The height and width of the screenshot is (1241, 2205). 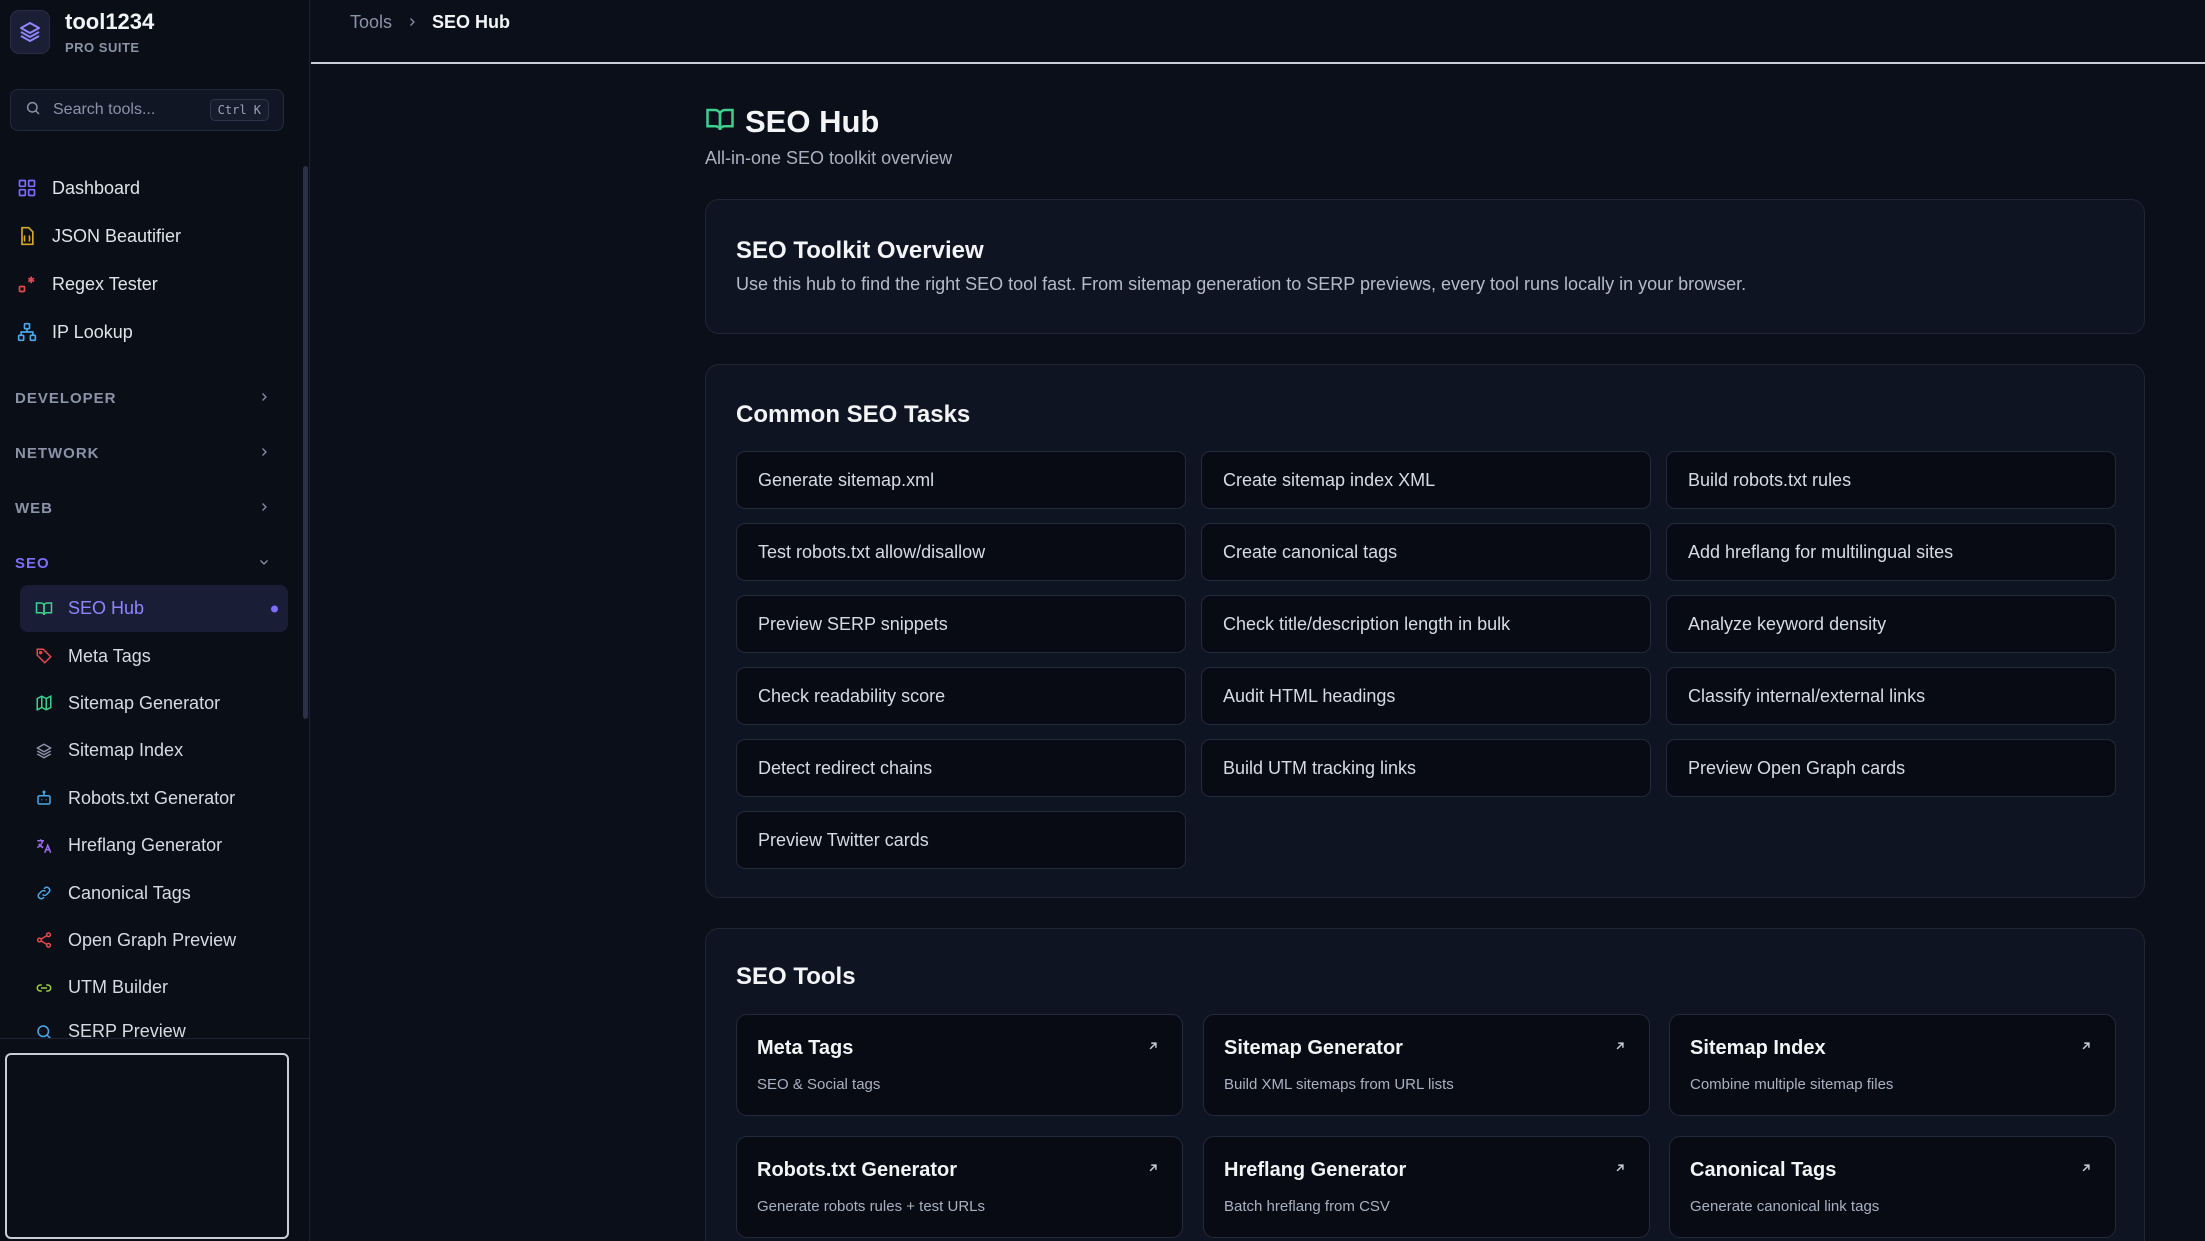 I want to click on group-network: NETWORK, so click(x=142, y=453).